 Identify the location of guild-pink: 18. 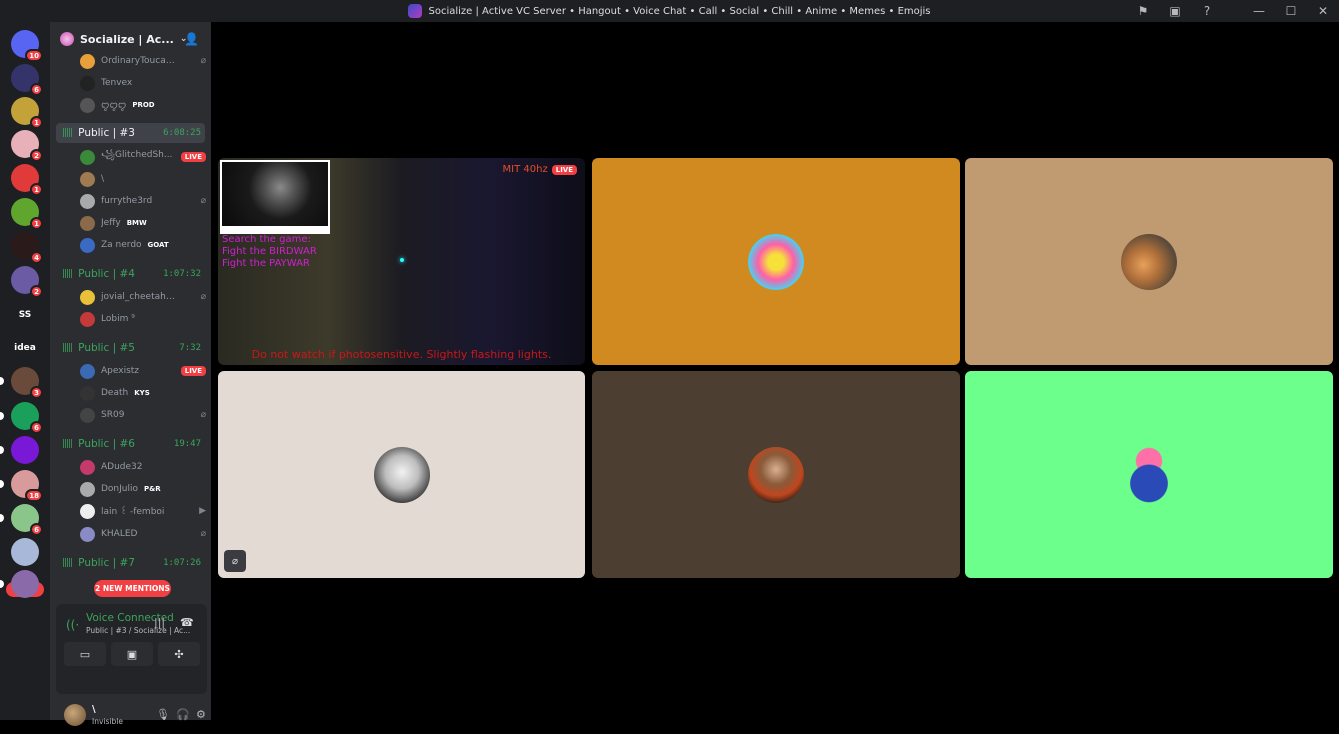
(21, 486).